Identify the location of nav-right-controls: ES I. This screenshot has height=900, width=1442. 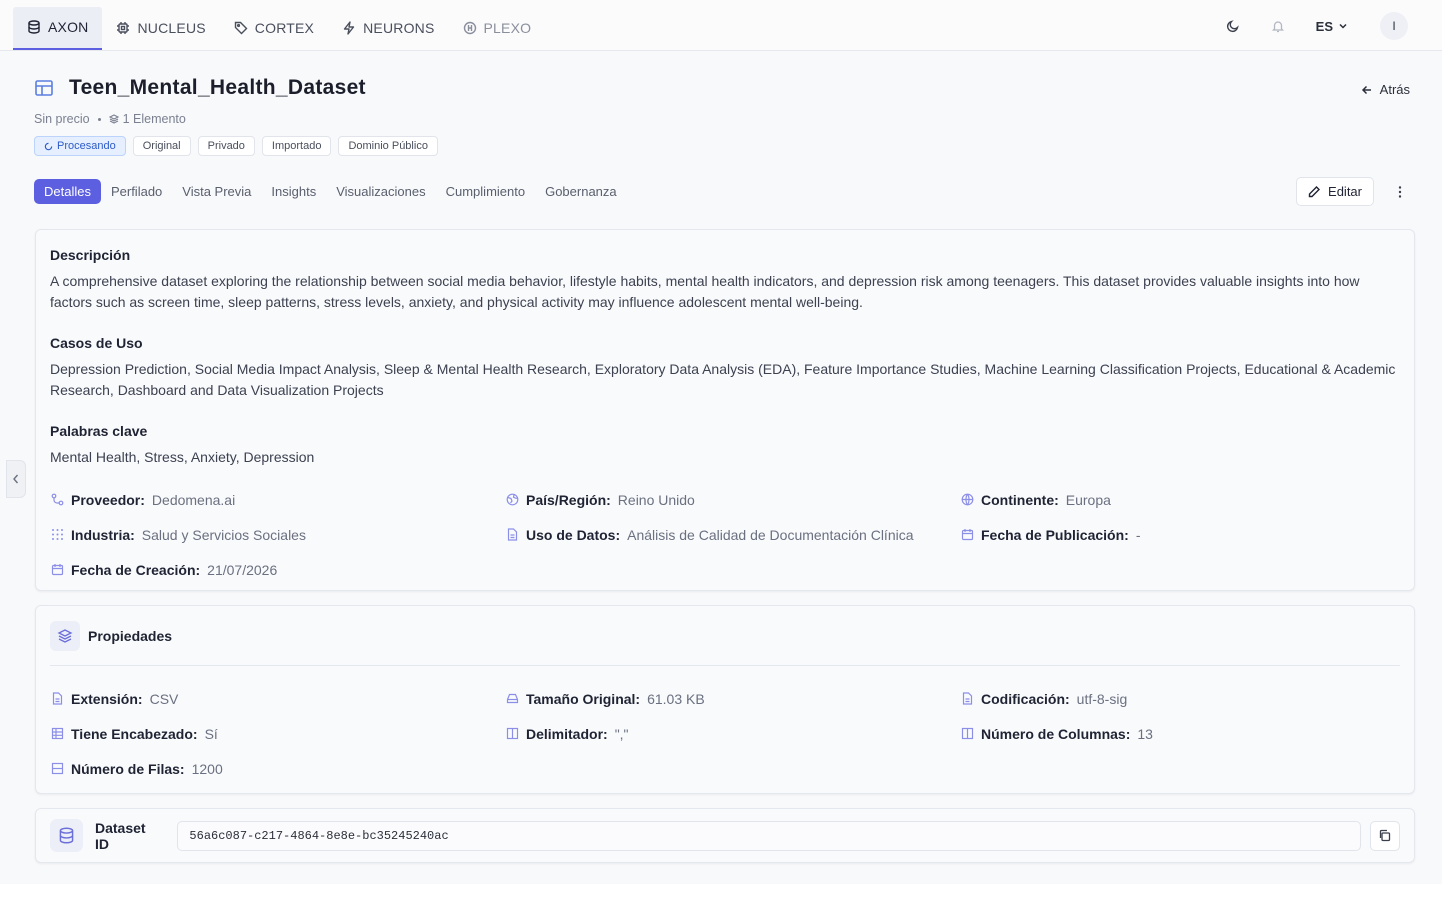
(1312, 26).